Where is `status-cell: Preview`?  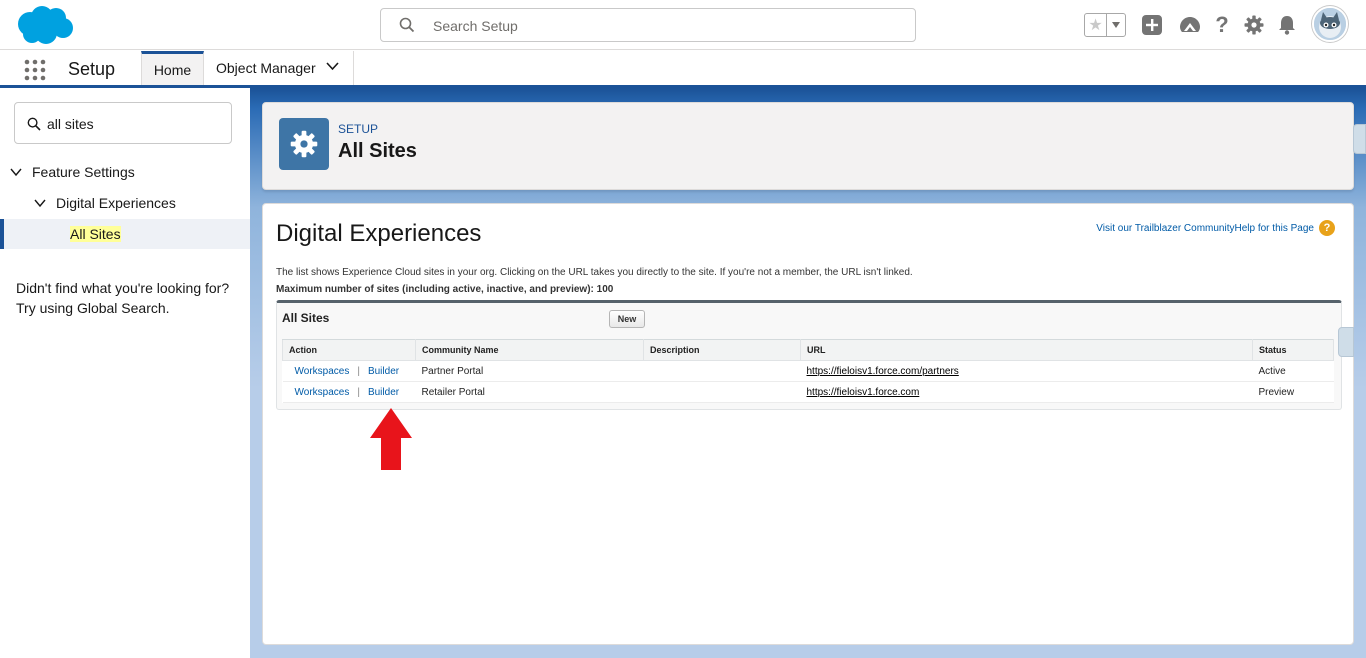 status-cell: Preview is located at coordinates (1293, 392).